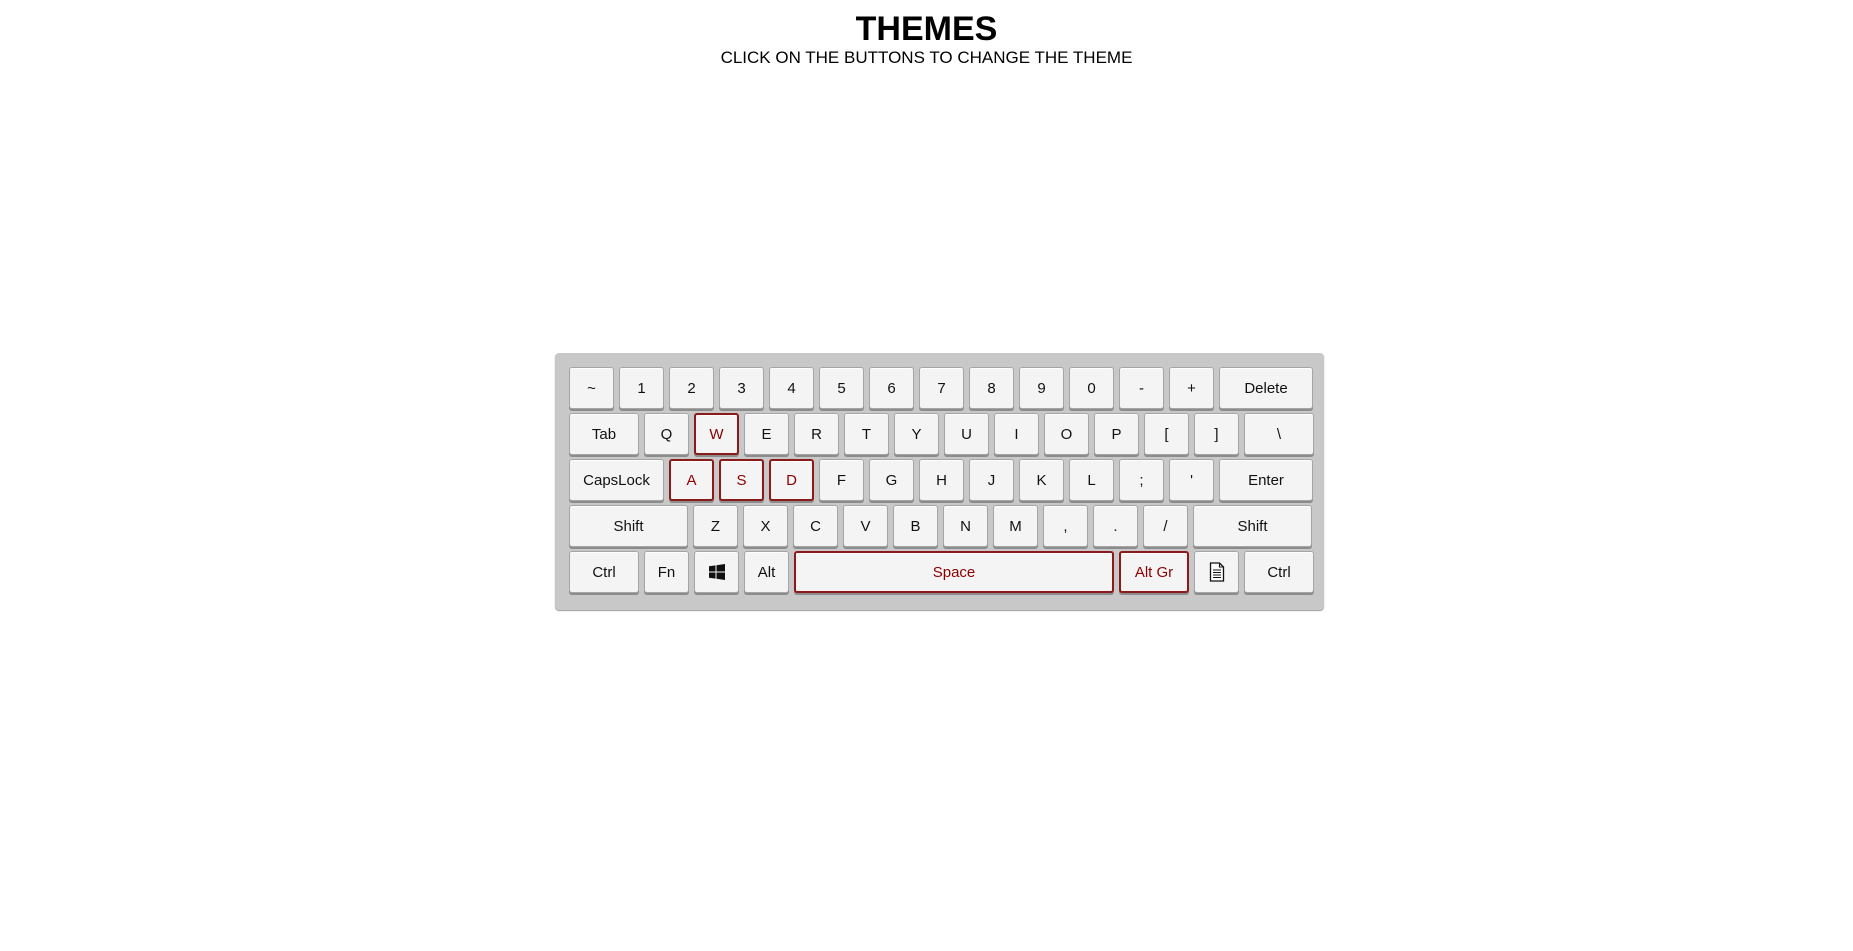  Describe the element at coordinates (926, 29) in the screenshot. I see `page-title: THEMES` at that location.